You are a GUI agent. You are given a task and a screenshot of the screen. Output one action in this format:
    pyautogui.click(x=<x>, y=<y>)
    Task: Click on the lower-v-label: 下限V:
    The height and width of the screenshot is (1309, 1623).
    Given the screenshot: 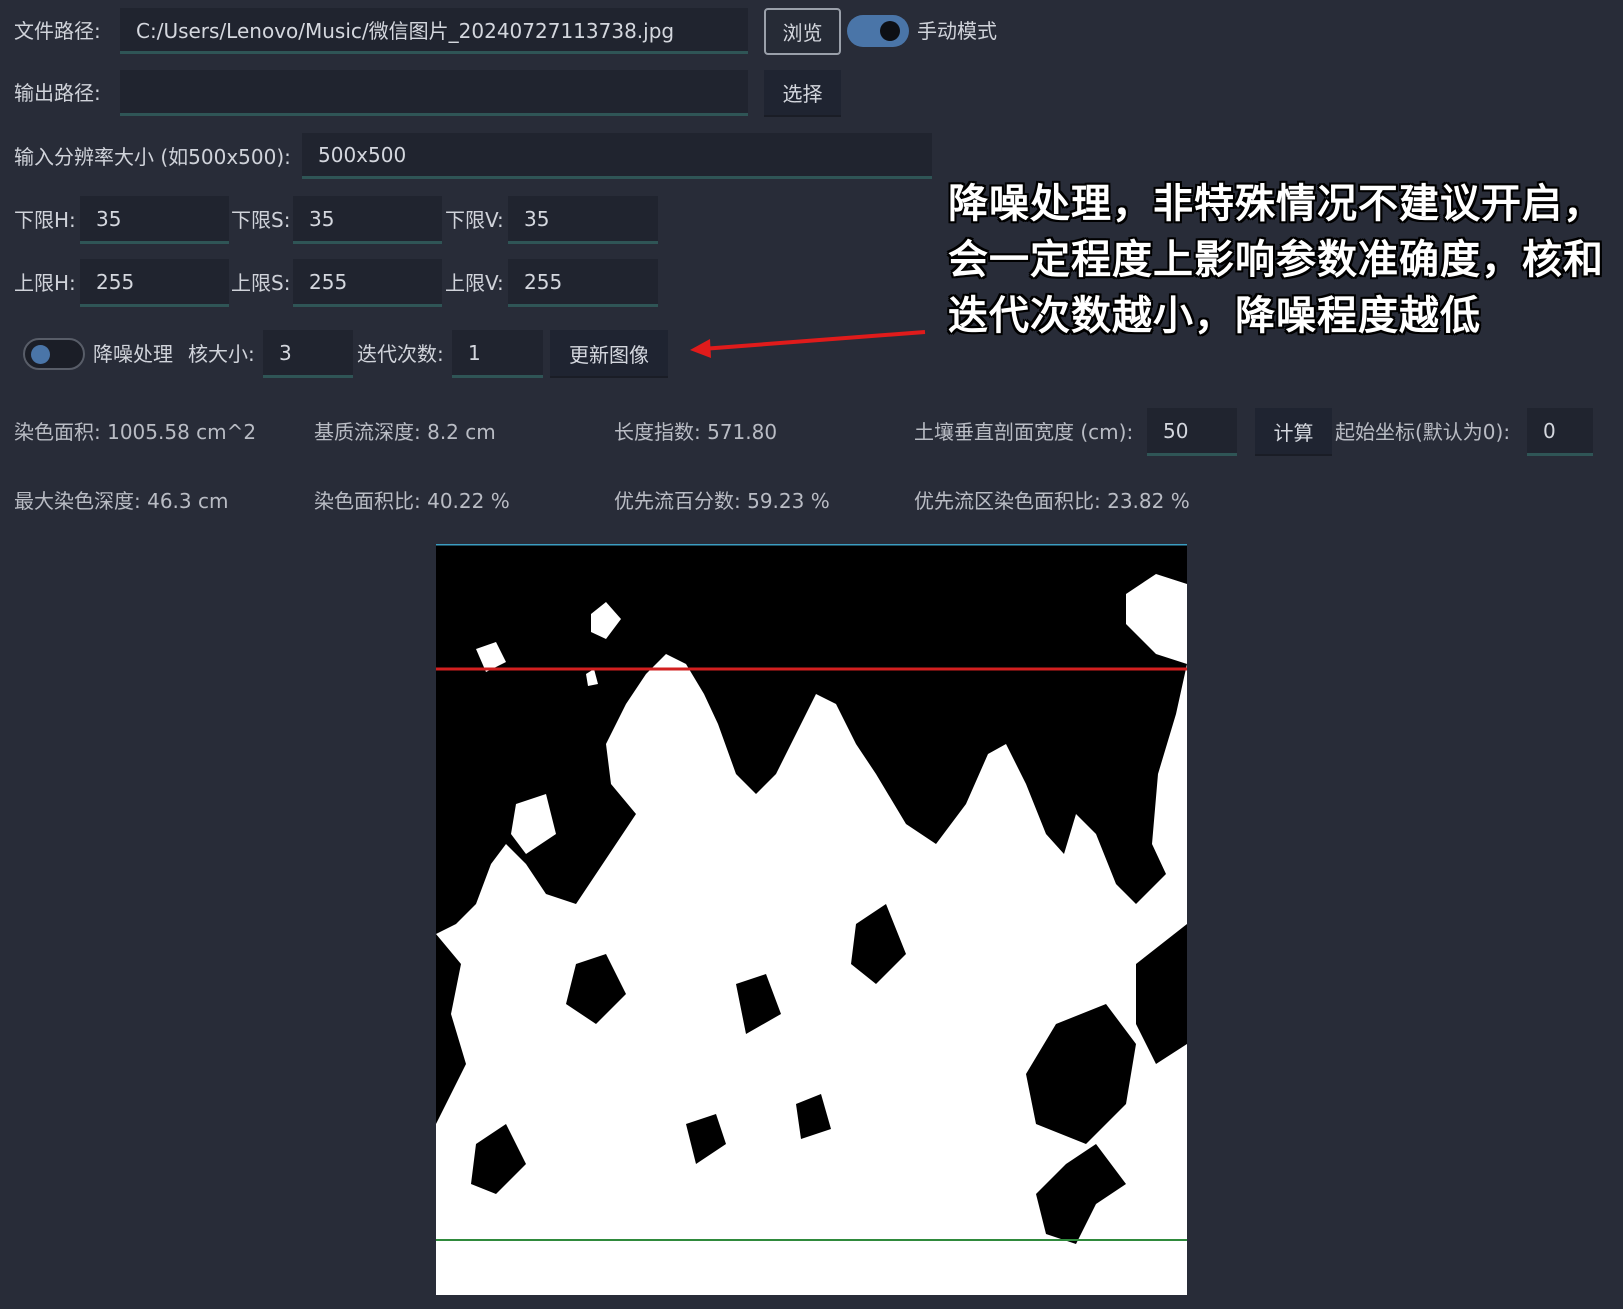 What is the action you would take?
    pyautogui.click(x=474, y=220)
    